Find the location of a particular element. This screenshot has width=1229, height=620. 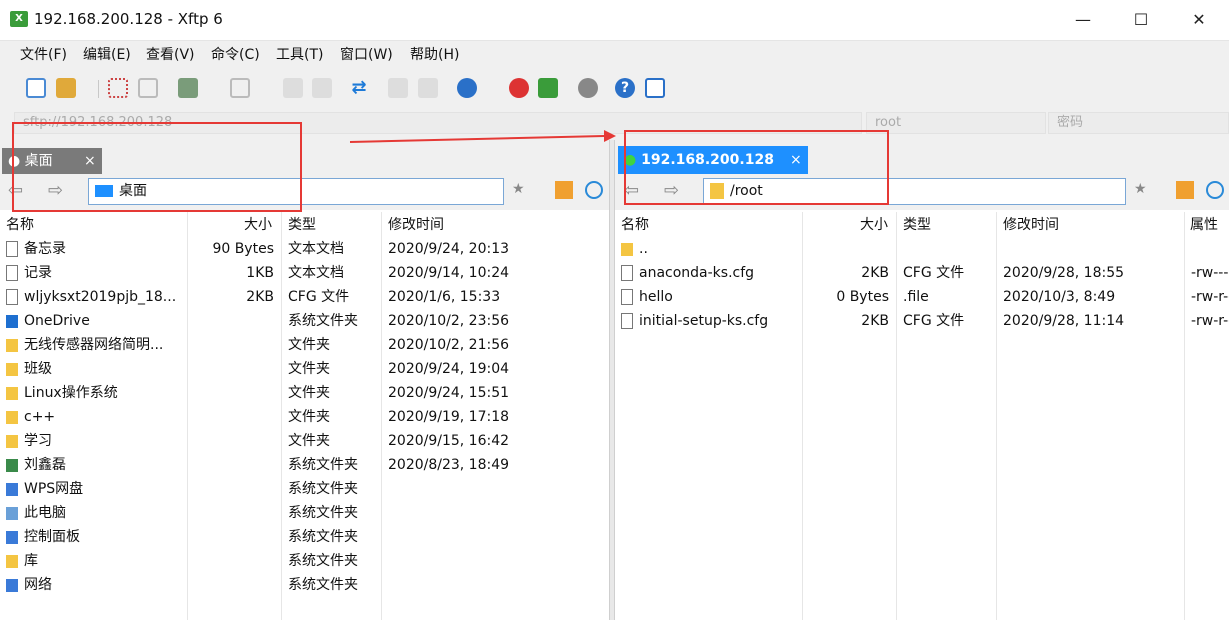

reconnect-icon is located at coordinates (148, 88).